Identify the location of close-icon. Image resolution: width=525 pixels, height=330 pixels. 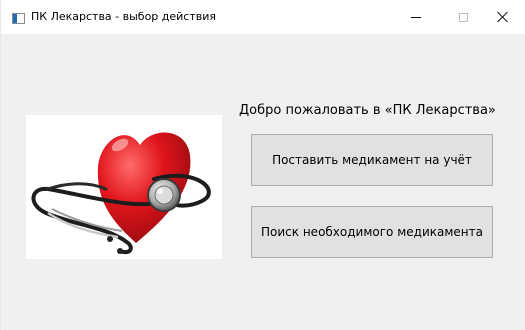
(503, 17).